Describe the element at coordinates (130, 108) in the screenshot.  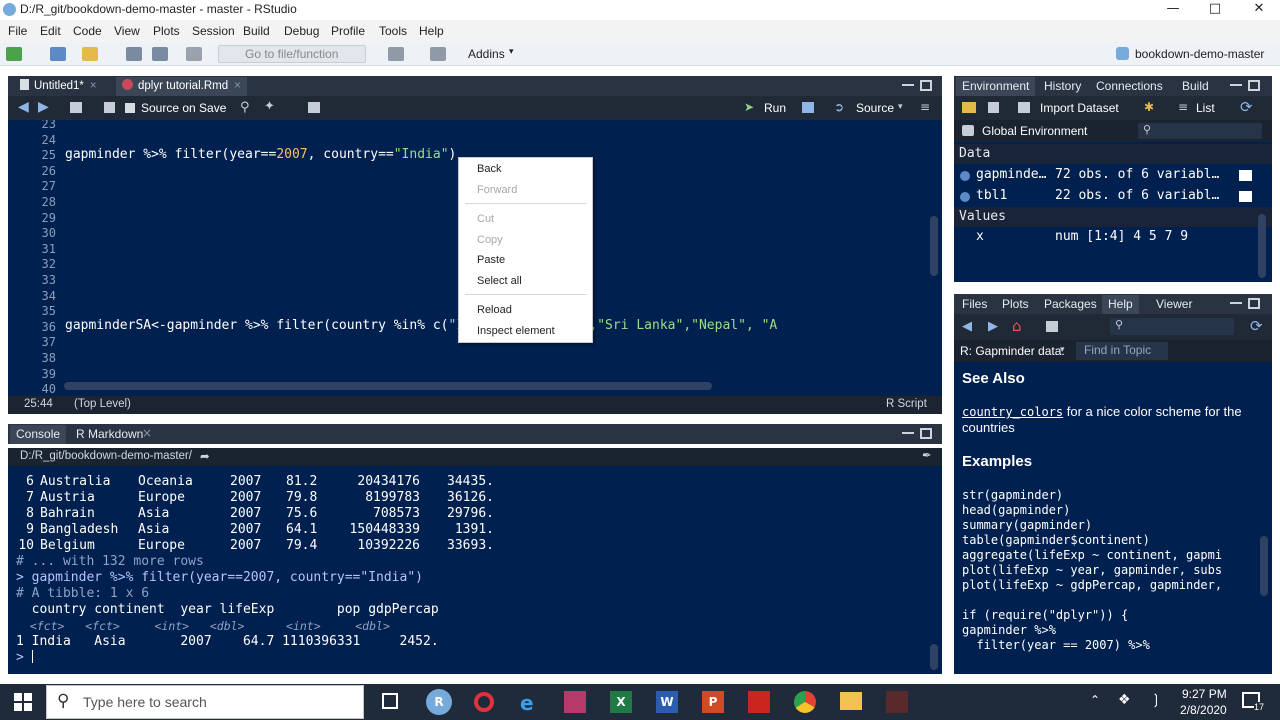
I see `source-on-save-checkbox` at that location.